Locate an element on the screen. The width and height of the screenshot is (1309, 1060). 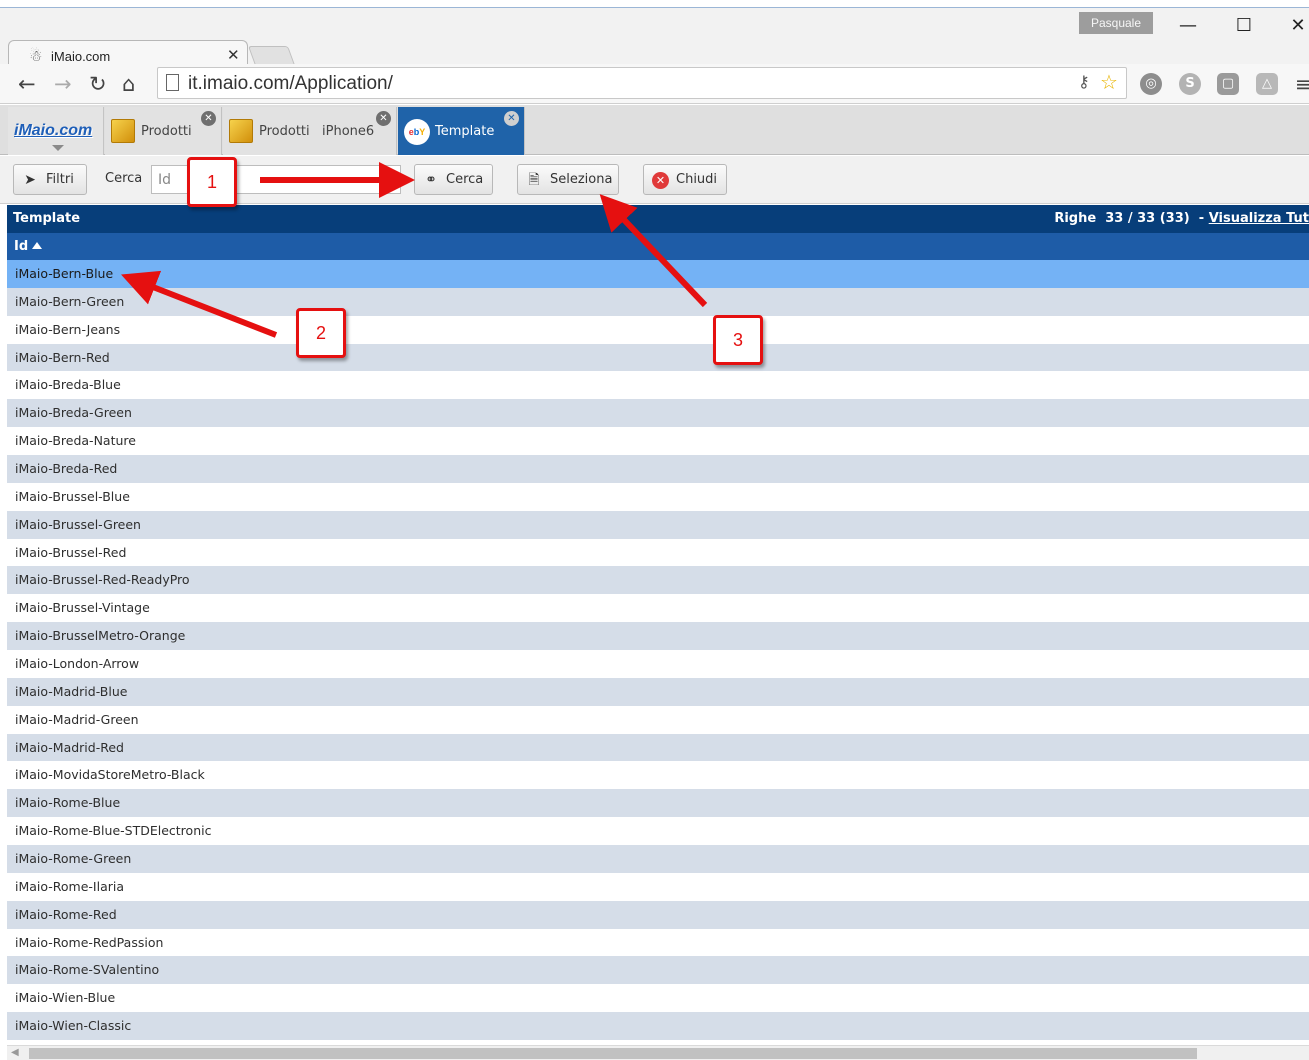
seleziona-button: 🗎 Seleziona is located at coordinates (568, 179).